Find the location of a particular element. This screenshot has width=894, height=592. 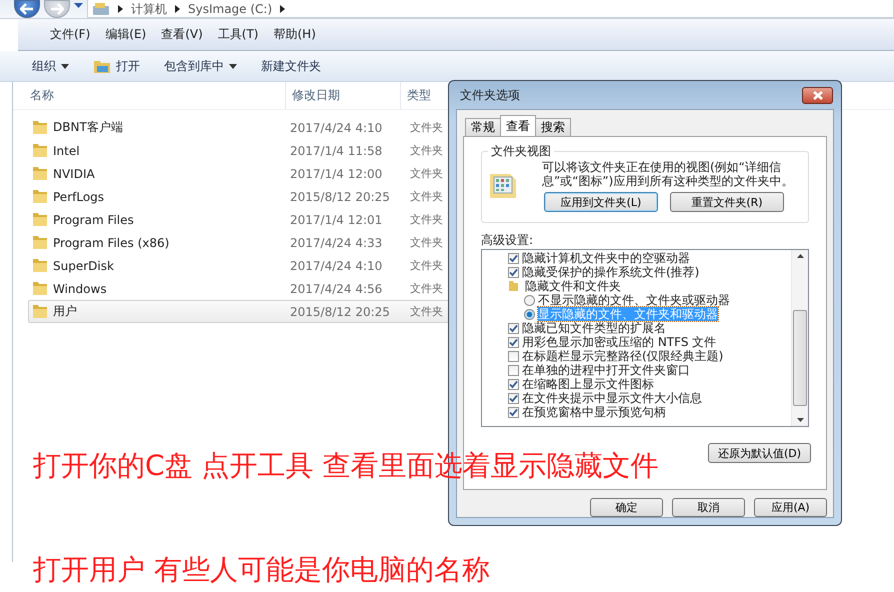

down-arrow-icon is located at coordinates (800, 420).